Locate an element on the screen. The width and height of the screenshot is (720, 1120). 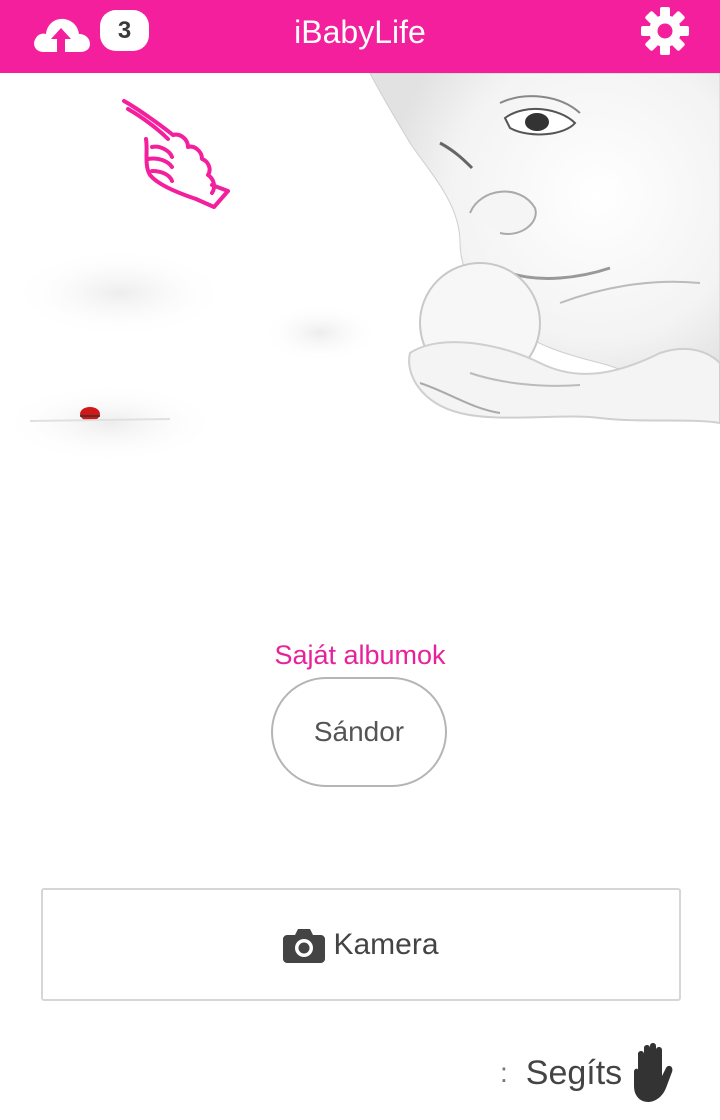
album-button-sandor: Sándor is located at coordinates (359, 732).